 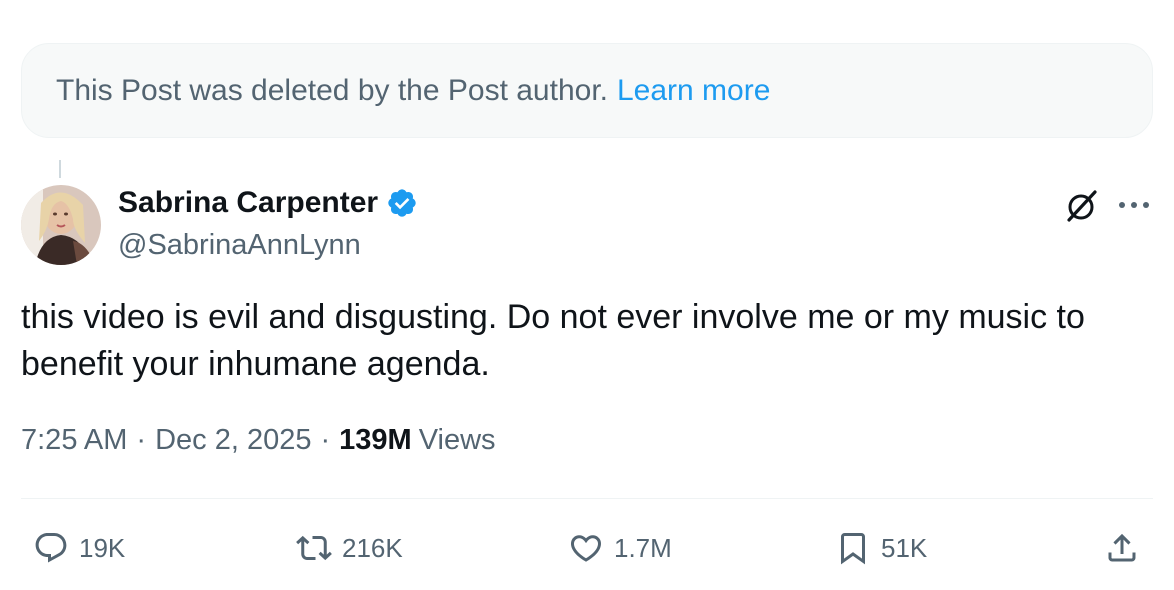 What do you see at coordinates (102, 547) in the screenshot?
I see `reply-count: 19K` at bounding box center [102, 547].